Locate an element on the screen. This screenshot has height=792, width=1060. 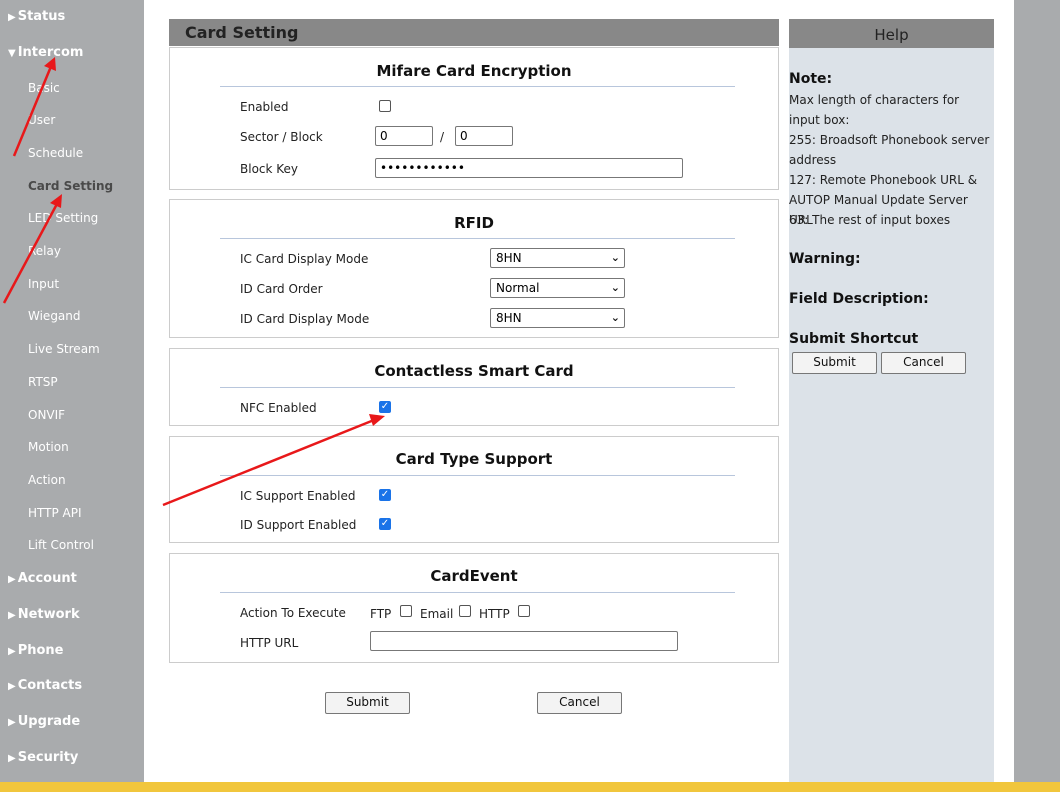
nav-item-motion: Motion is located at coordinates (48, 447).